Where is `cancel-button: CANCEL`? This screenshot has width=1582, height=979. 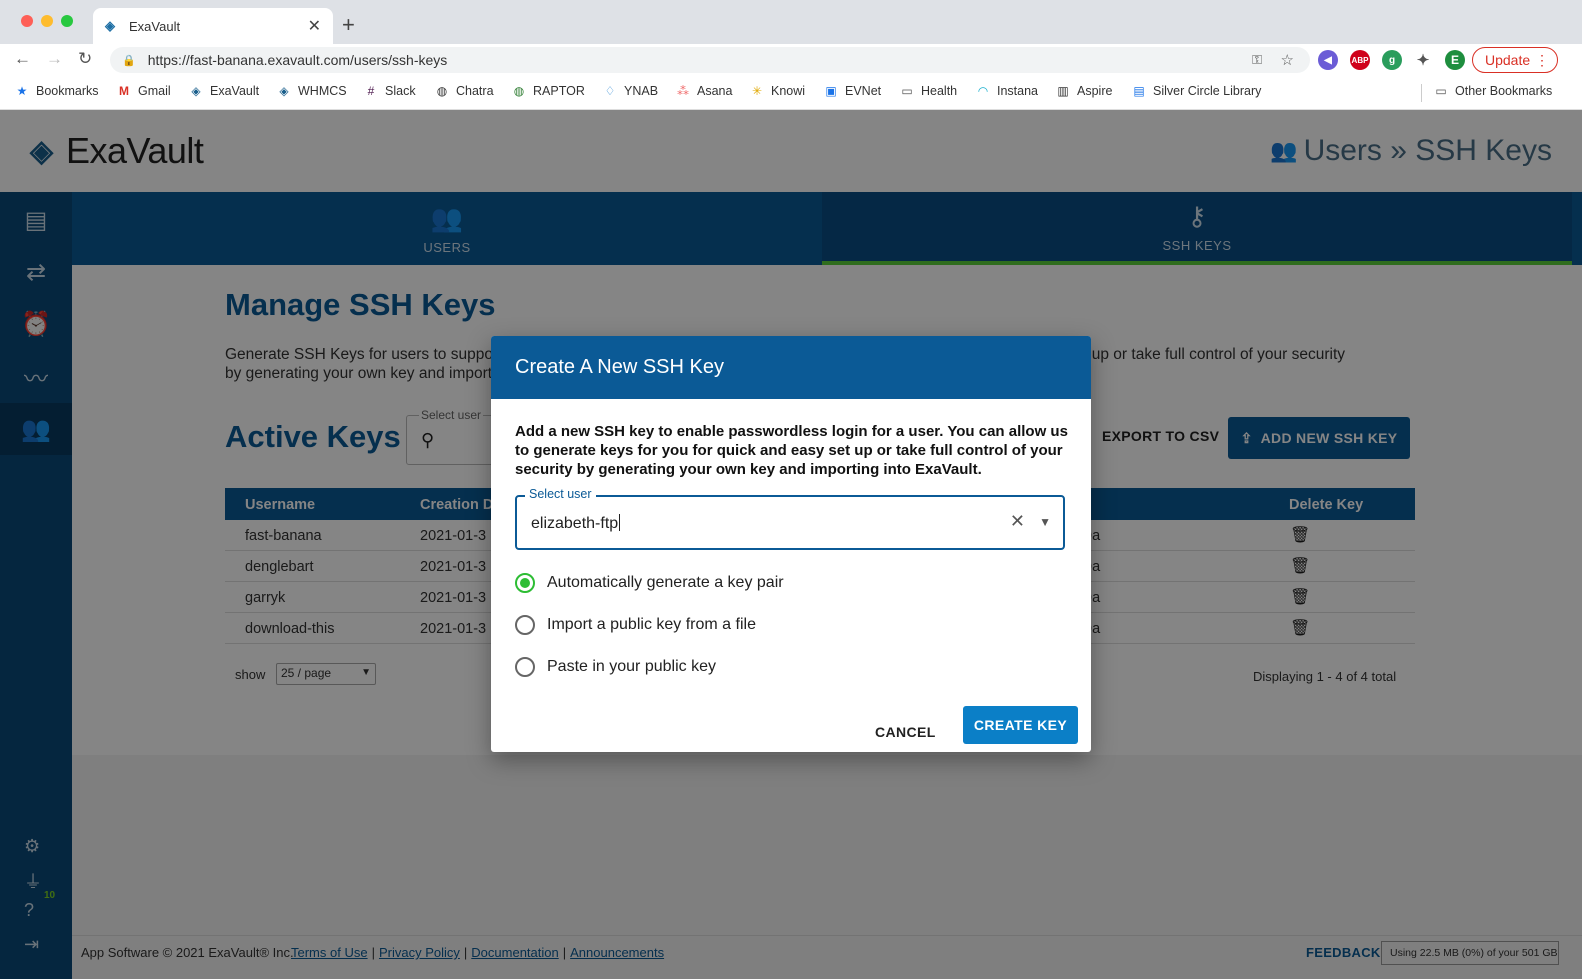 cancel-button: CANCEL is located at coordinates (905, 732).